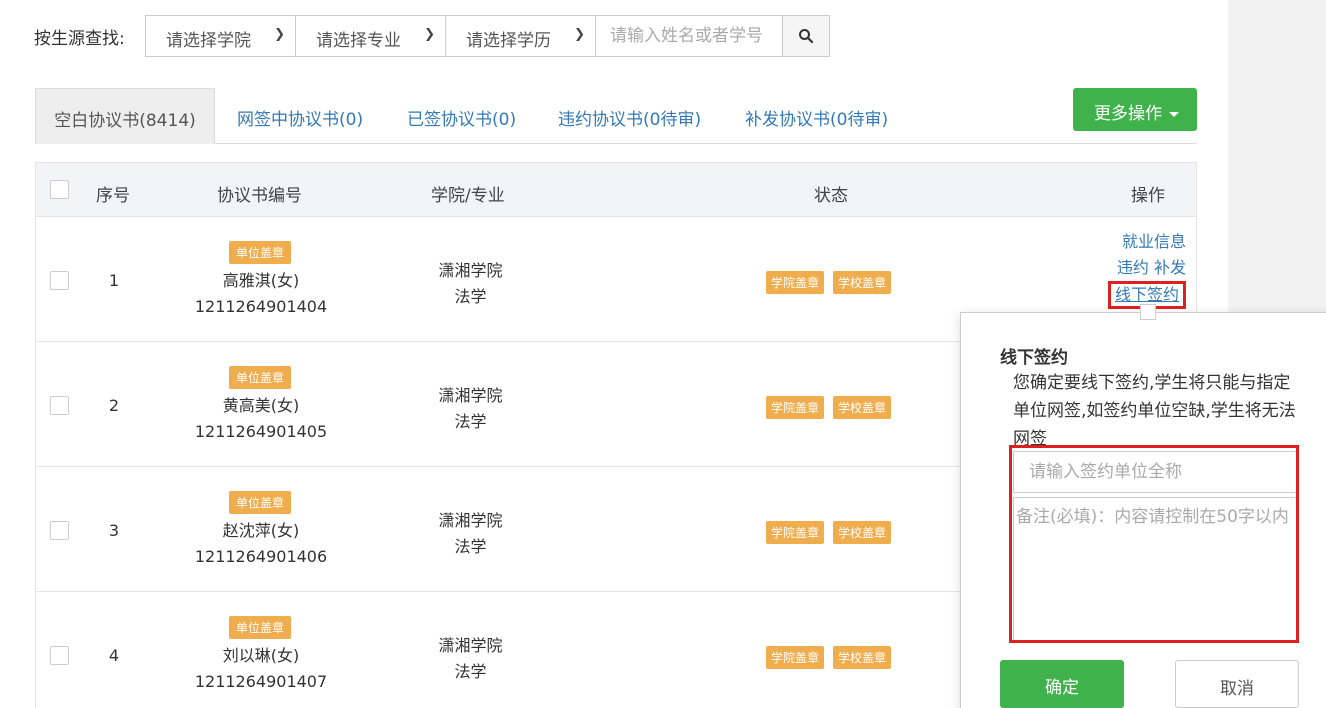 The width and height of the screenshot is (1326, 708). Describe the element at coordinates (261, 280) in the screenshot. I see `student-name: 高雅淇(女)` at that location.